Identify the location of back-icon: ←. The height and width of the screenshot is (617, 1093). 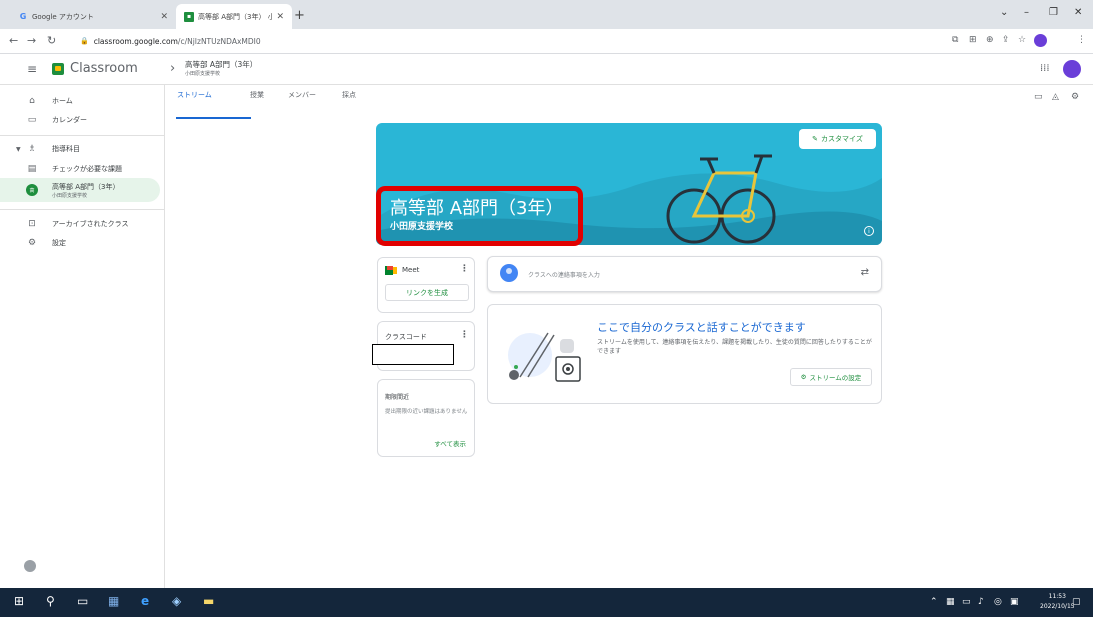
(13, 40).